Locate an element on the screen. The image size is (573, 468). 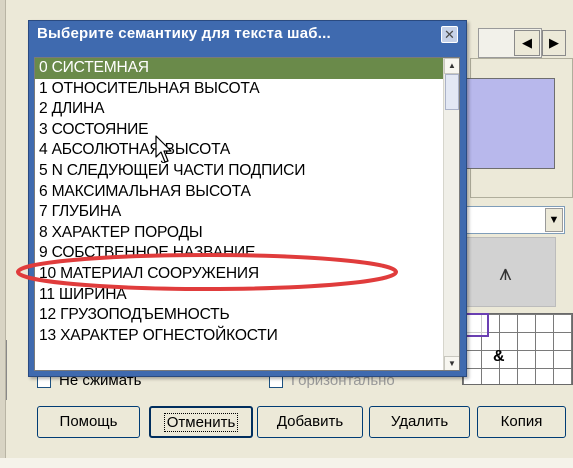
close-icon: ✕ is located at coordinates (449, 34).